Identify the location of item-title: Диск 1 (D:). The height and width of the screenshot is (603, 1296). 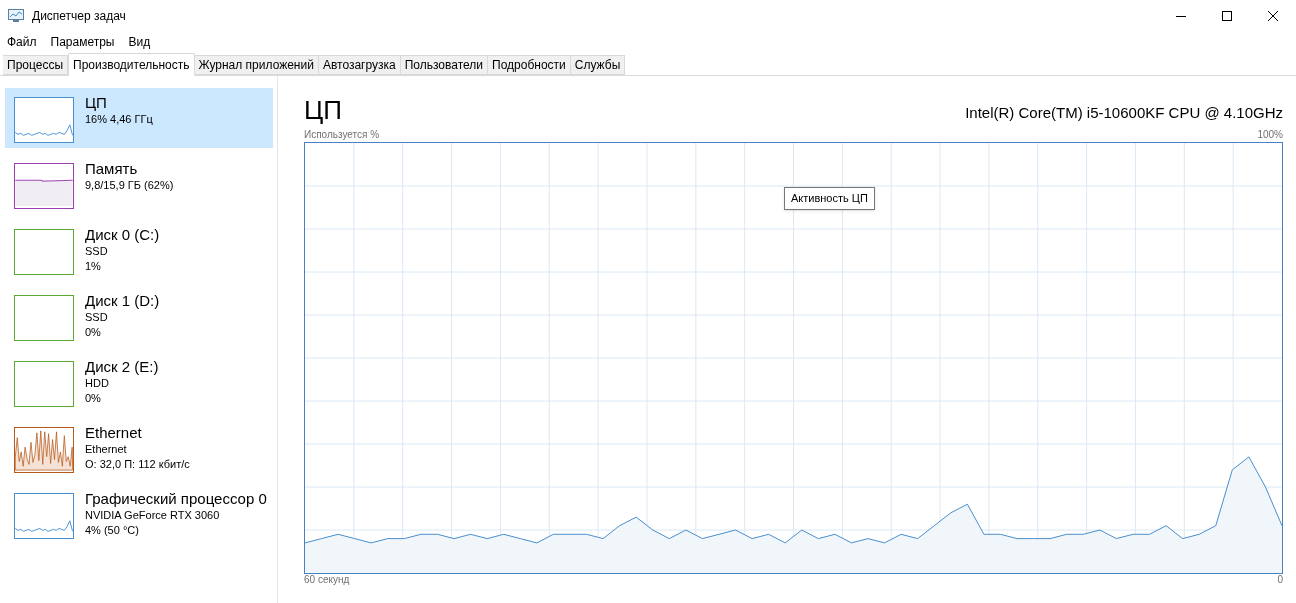
(122, 301).